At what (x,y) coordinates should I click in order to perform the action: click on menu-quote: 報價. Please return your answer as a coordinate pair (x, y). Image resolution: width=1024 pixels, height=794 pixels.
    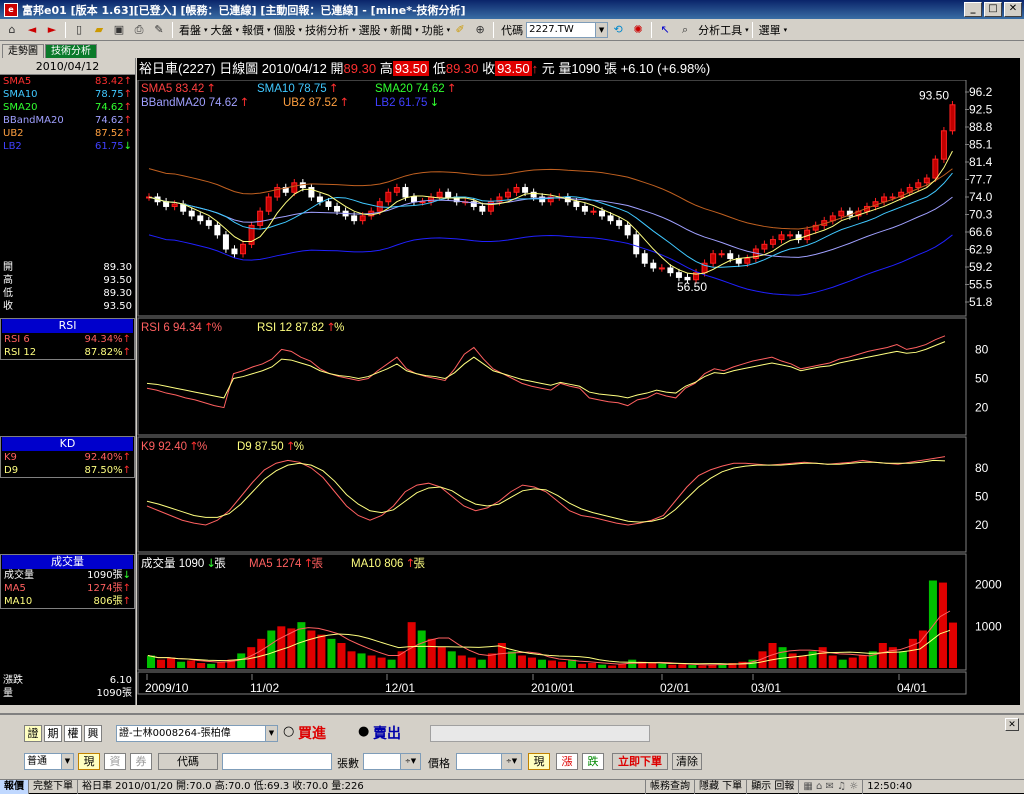
    Looking at the image, I should click on (253, 30).